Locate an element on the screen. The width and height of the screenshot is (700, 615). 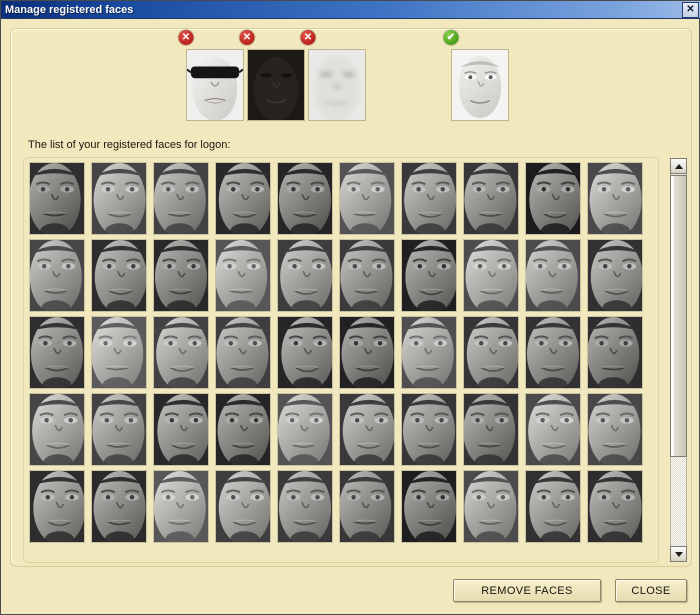
close-icon: ✕ is located at coordinates (690, 9).